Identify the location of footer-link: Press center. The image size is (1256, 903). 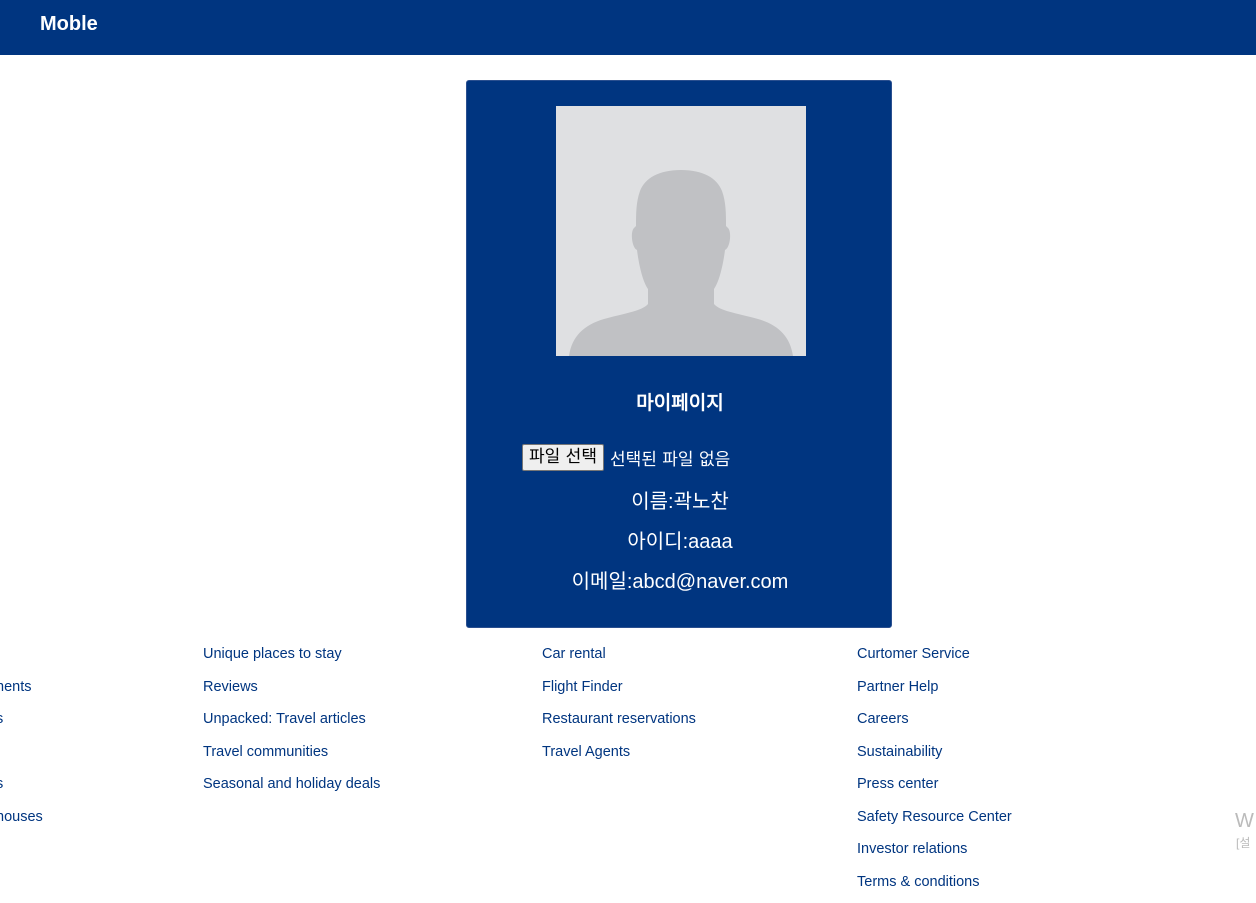
(934, 789).